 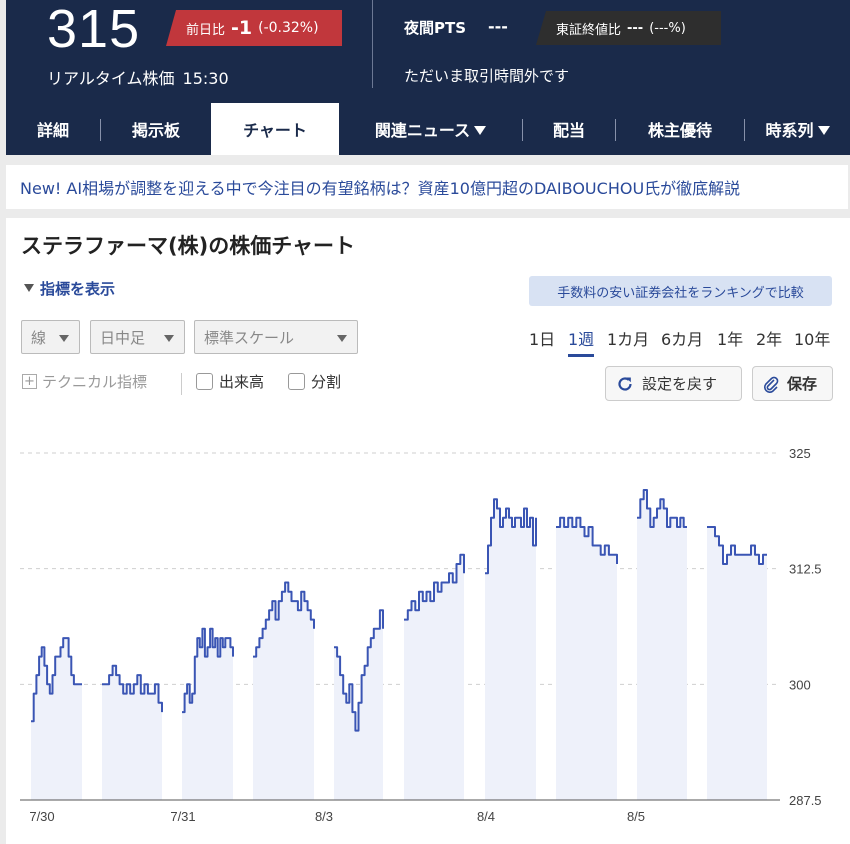 I want to click on y-tick-label: 312.5, so click(x=805, y=569).